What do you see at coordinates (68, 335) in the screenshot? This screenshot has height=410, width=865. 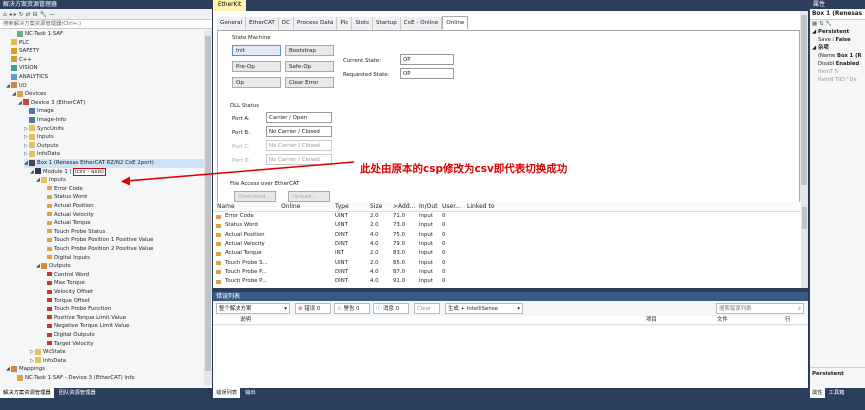 I see `tree-item: Digital Outputs` at bounding box center [68, 335].